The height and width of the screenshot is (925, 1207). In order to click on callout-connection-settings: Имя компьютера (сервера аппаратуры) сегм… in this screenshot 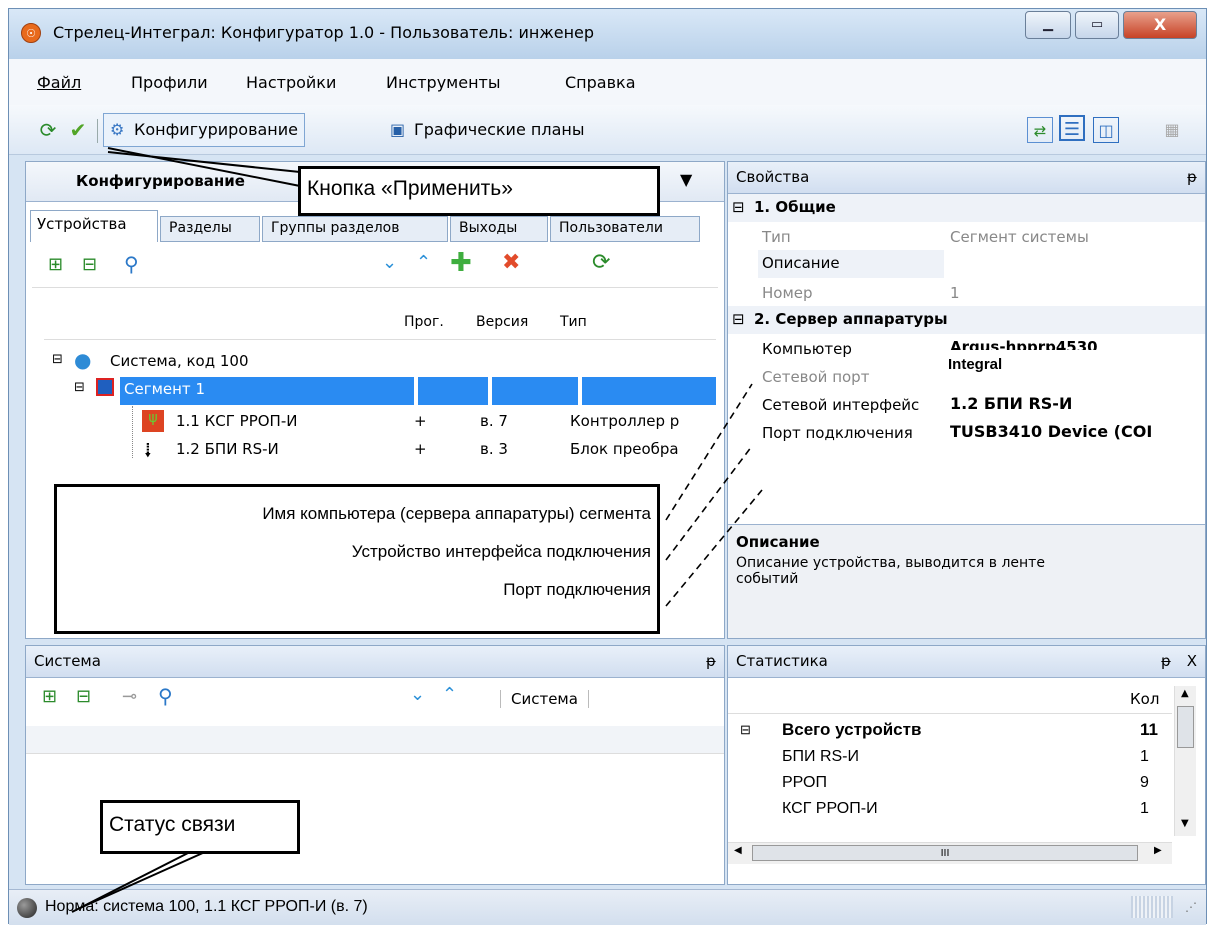, I will do `click(357, 559)`.